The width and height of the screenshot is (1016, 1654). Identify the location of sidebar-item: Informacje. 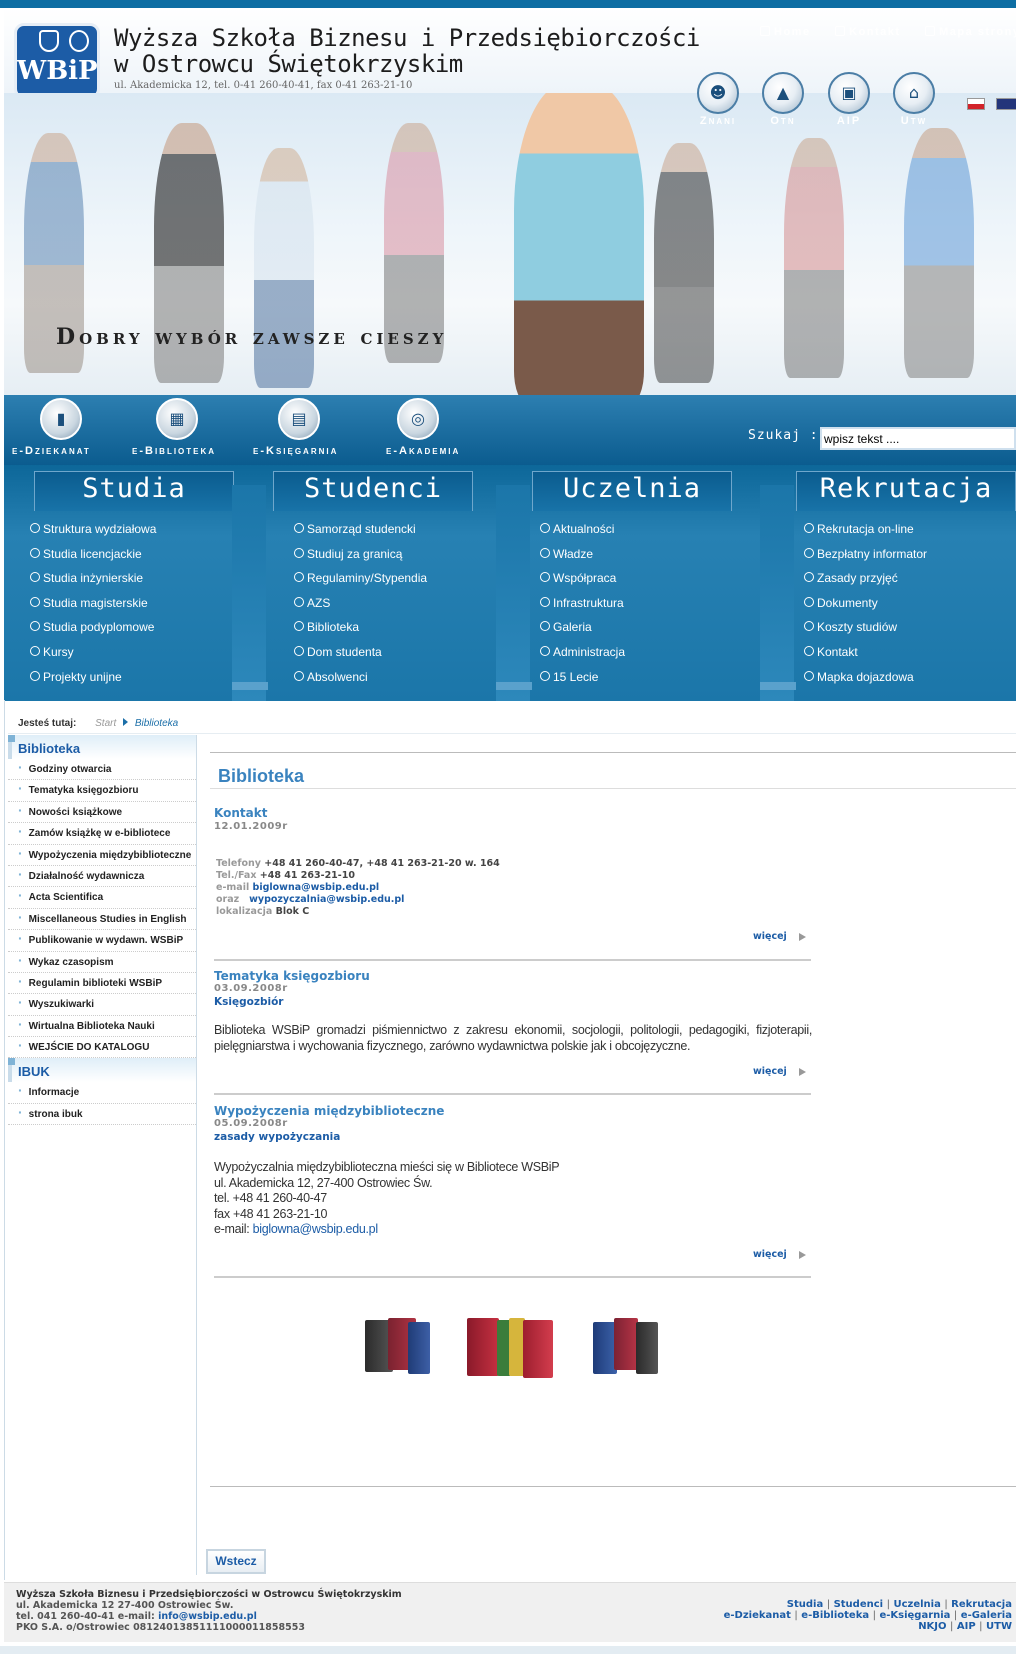
(102, 1093).